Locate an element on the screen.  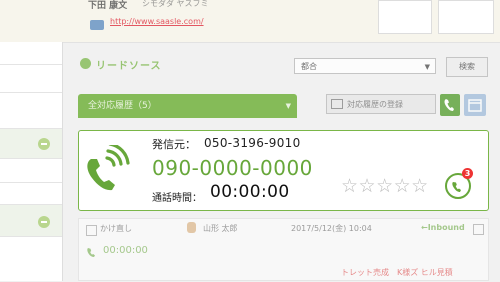
lead-list-pane is located at coordinates (31, 161).